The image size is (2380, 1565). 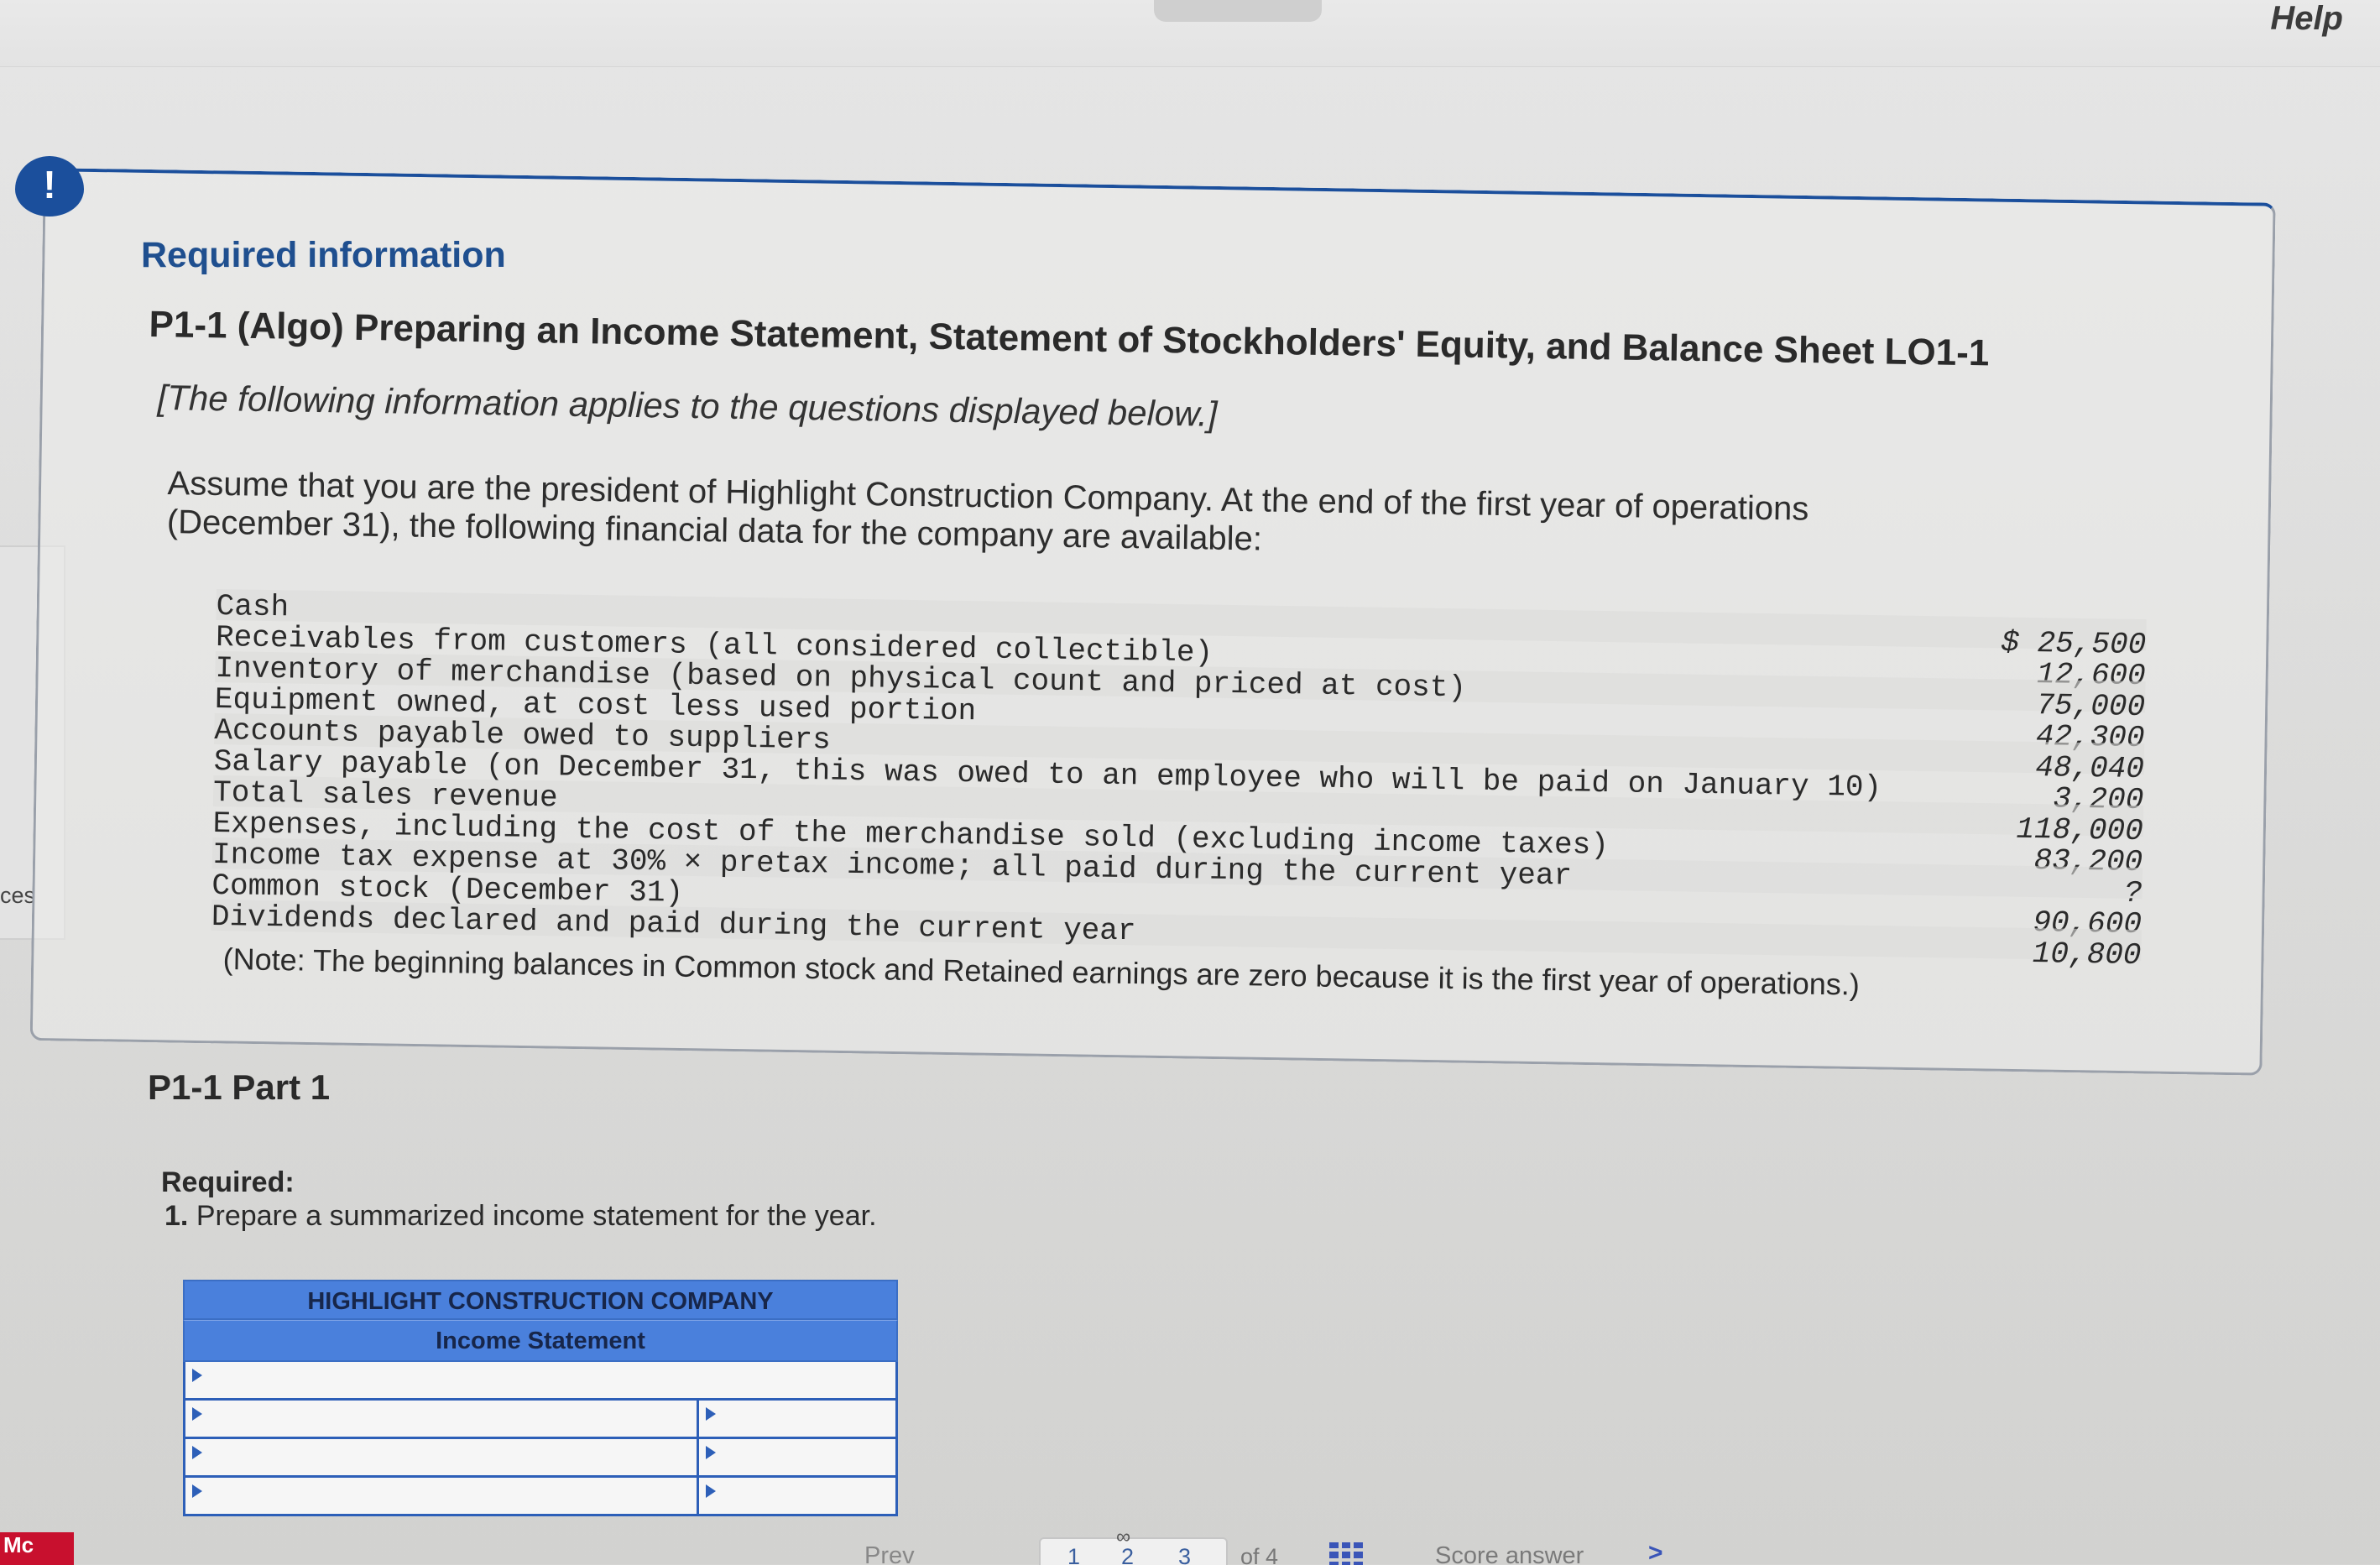 I want to click on data-value: 10,800, so click(x=2087, y=954).